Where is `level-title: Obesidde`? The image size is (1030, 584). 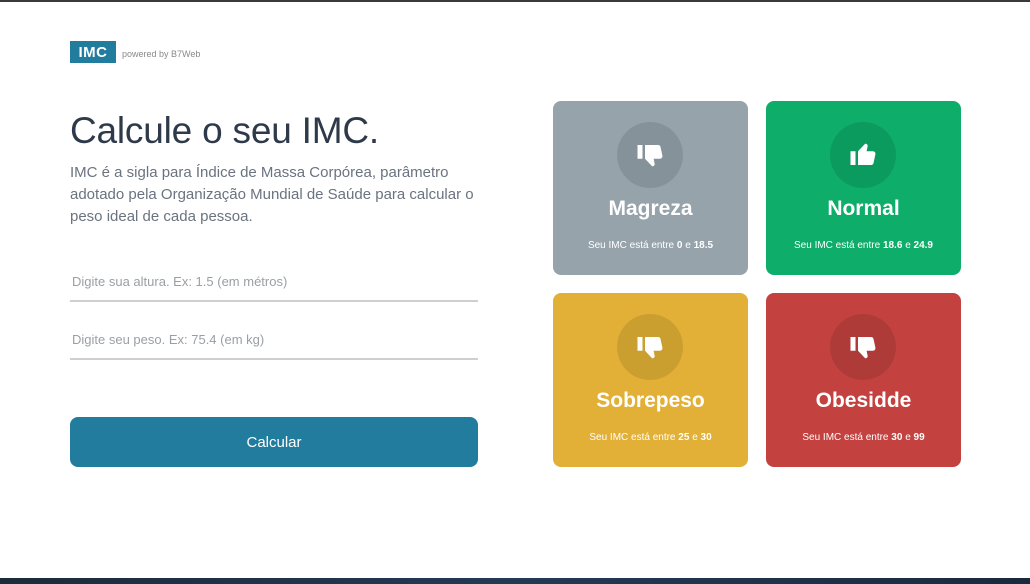 level-title: Obesidde is located at coordinates (863, 400).